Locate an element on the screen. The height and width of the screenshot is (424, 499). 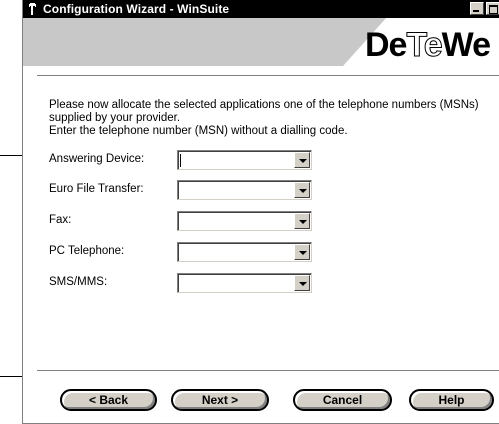
logo-part-we: We is located at coordinates (466, 45).